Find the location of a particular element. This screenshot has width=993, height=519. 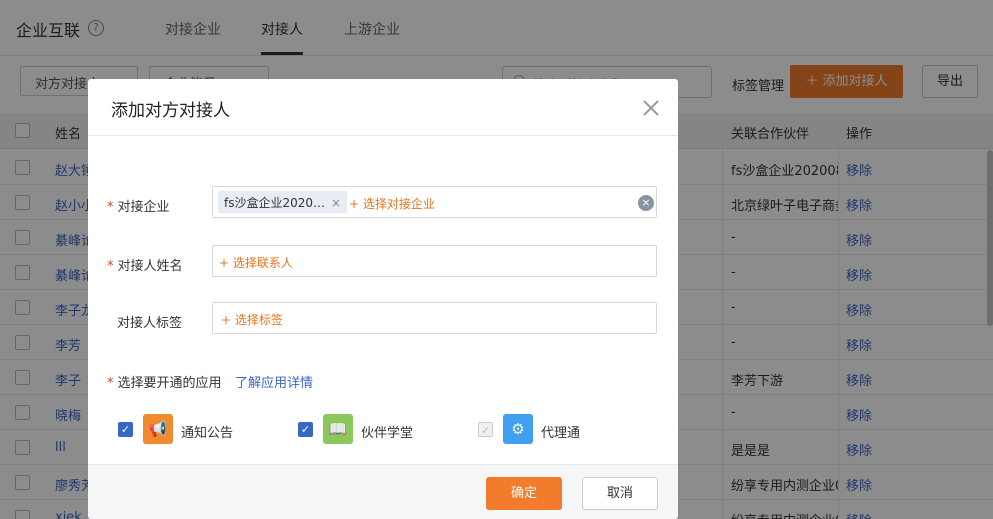

app-label-notice: 通知公告 is located at coordinates (207, 433).